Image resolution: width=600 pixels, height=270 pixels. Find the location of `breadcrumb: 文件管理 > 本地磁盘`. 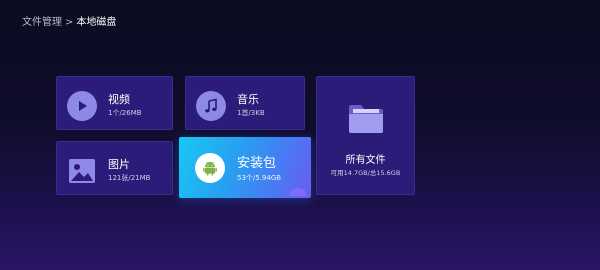

breadcrumb: 文件管理 > 本地磁盘 is located at coordinates (69, 23).